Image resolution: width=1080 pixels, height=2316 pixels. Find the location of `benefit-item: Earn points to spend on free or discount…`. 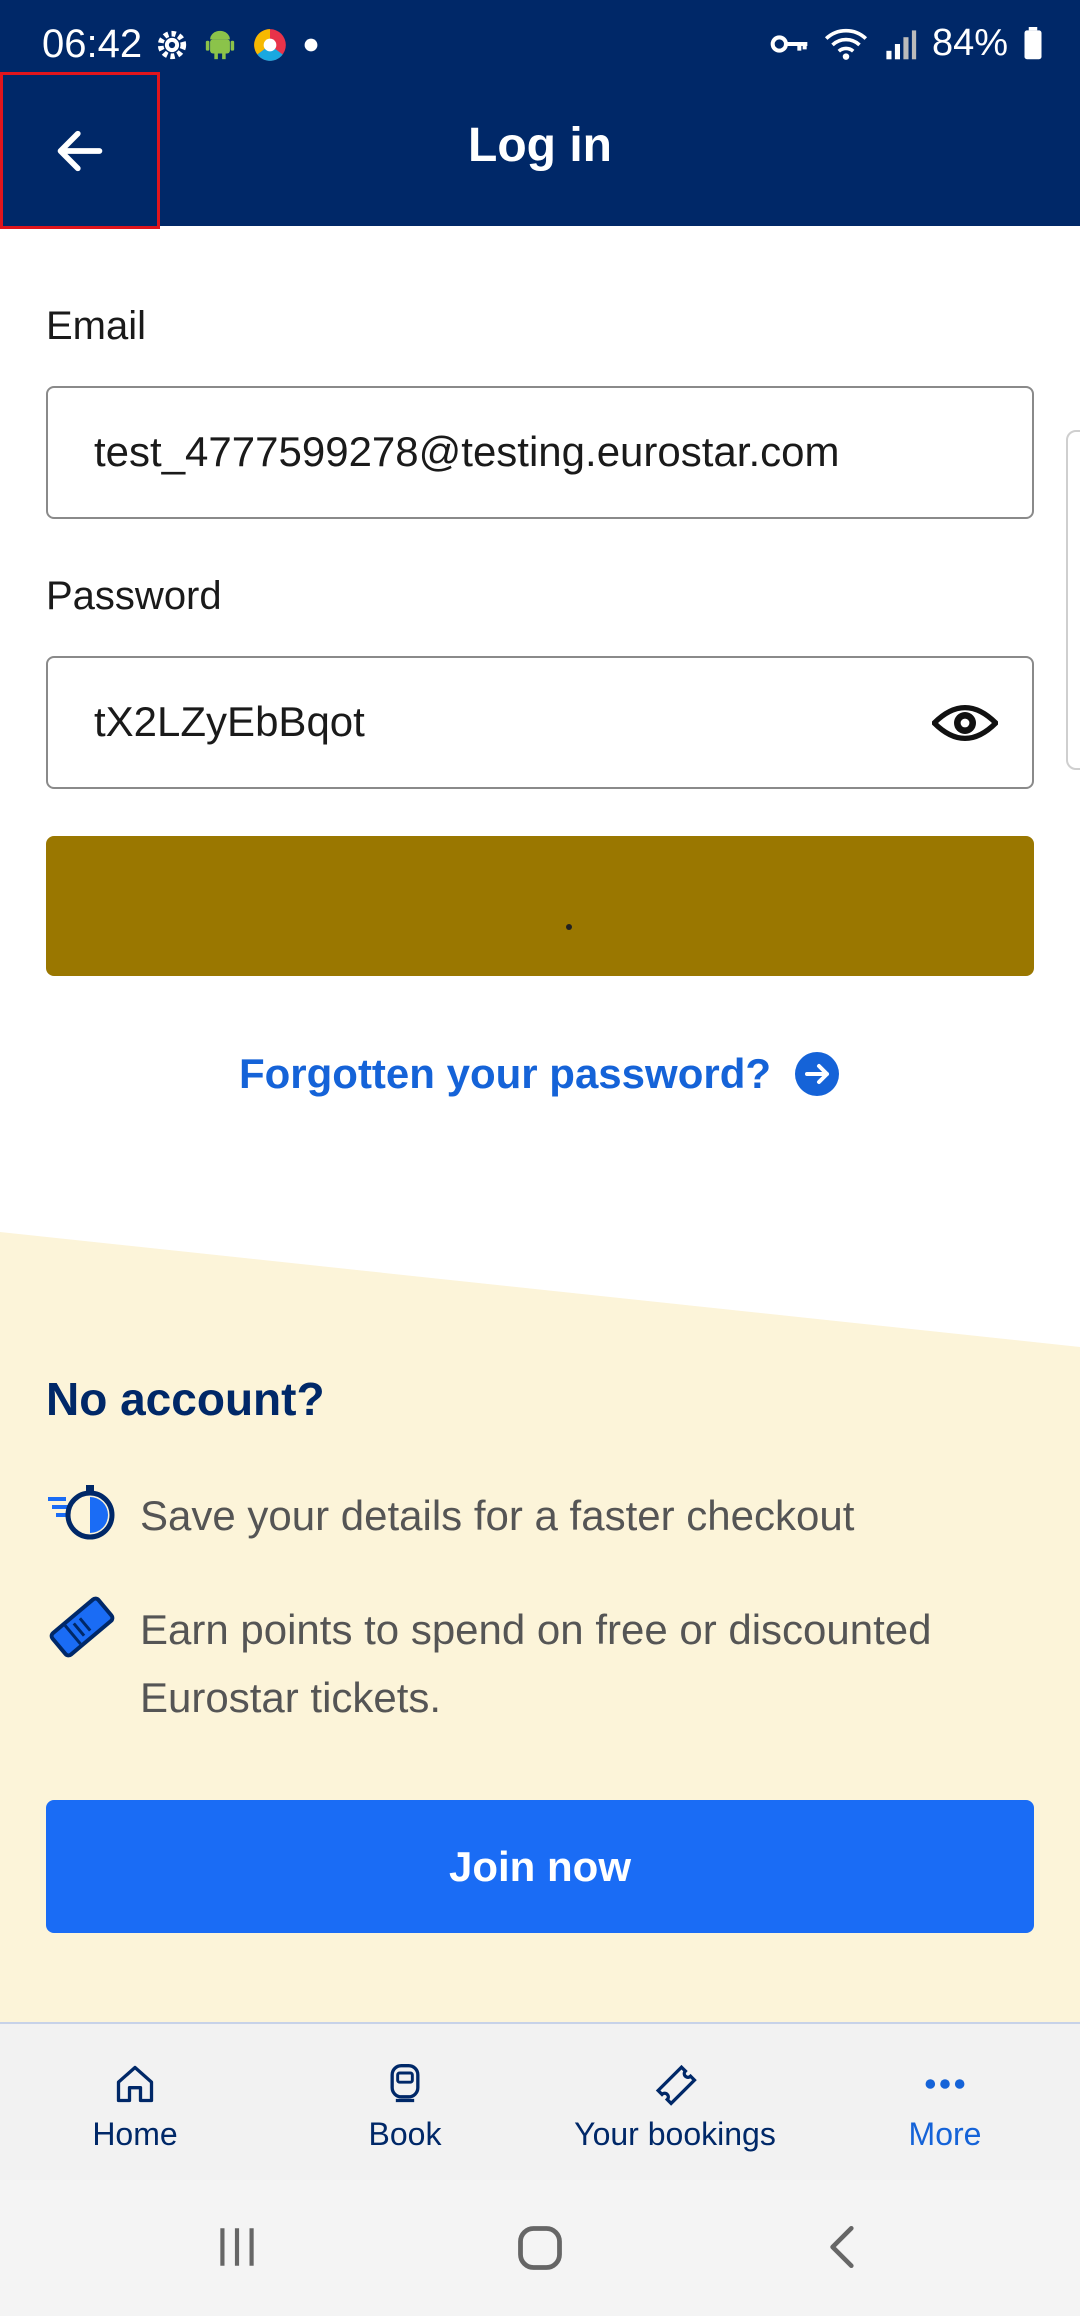

benefit-item: Earn points to spend on free or discount… is located at coordinates (543, 1664).